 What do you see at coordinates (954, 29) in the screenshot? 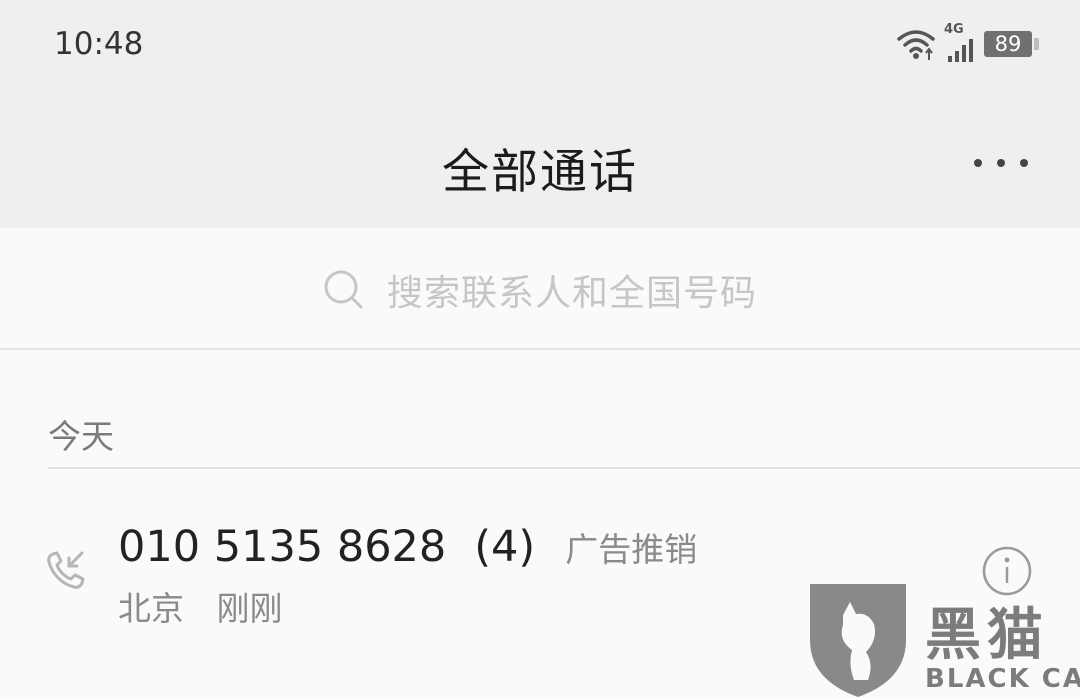
I see `network-type-label: 4G` at bounding box center [954, 29].